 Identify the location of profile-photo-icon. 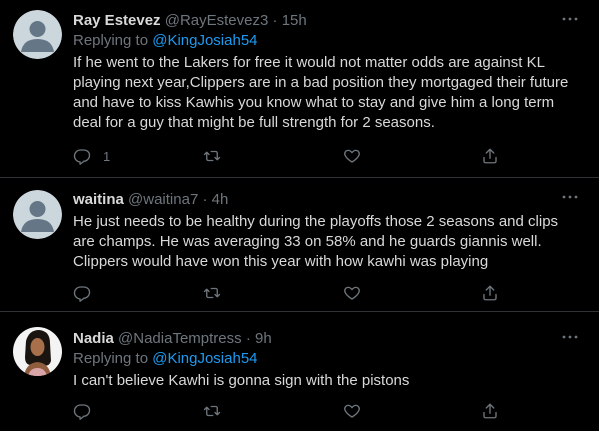
(37, 351).